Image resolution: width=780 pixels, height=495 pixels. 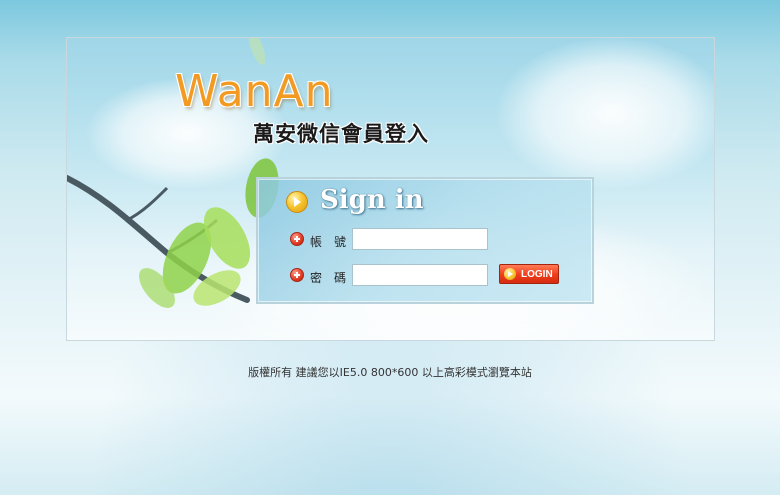 I want to click on arrow-right-icon, so click(x=510, y=274).